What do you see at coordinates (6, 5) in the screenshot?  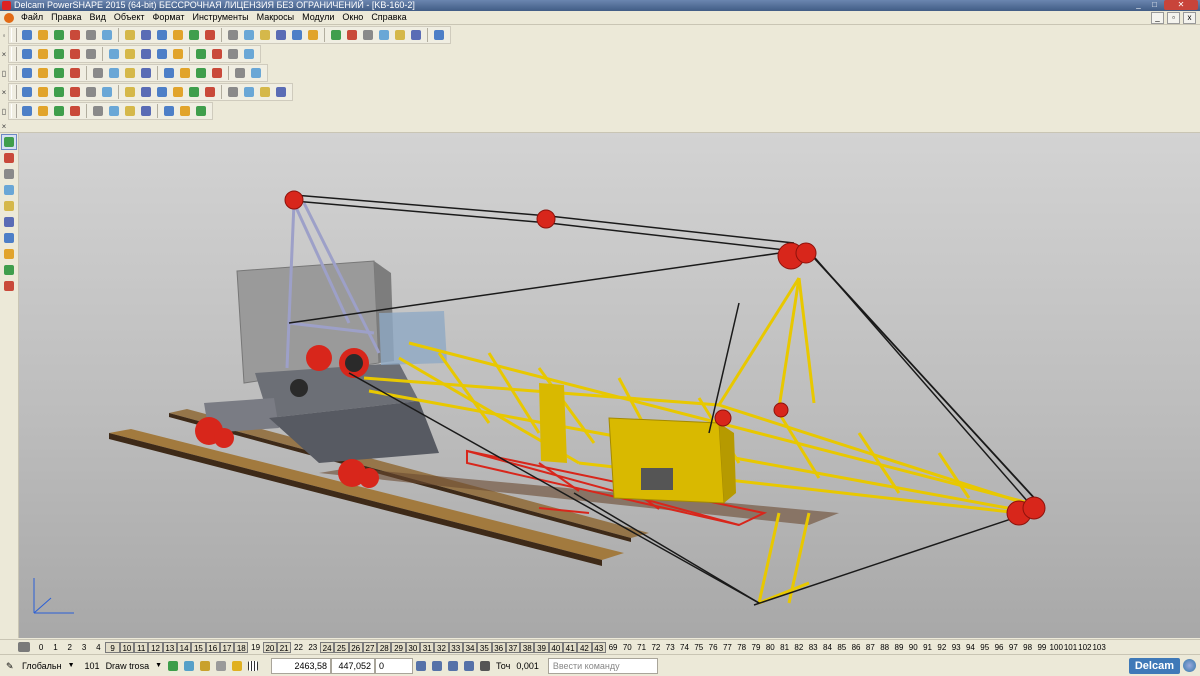 I see `app-icon` at bounding box center [6, 5].